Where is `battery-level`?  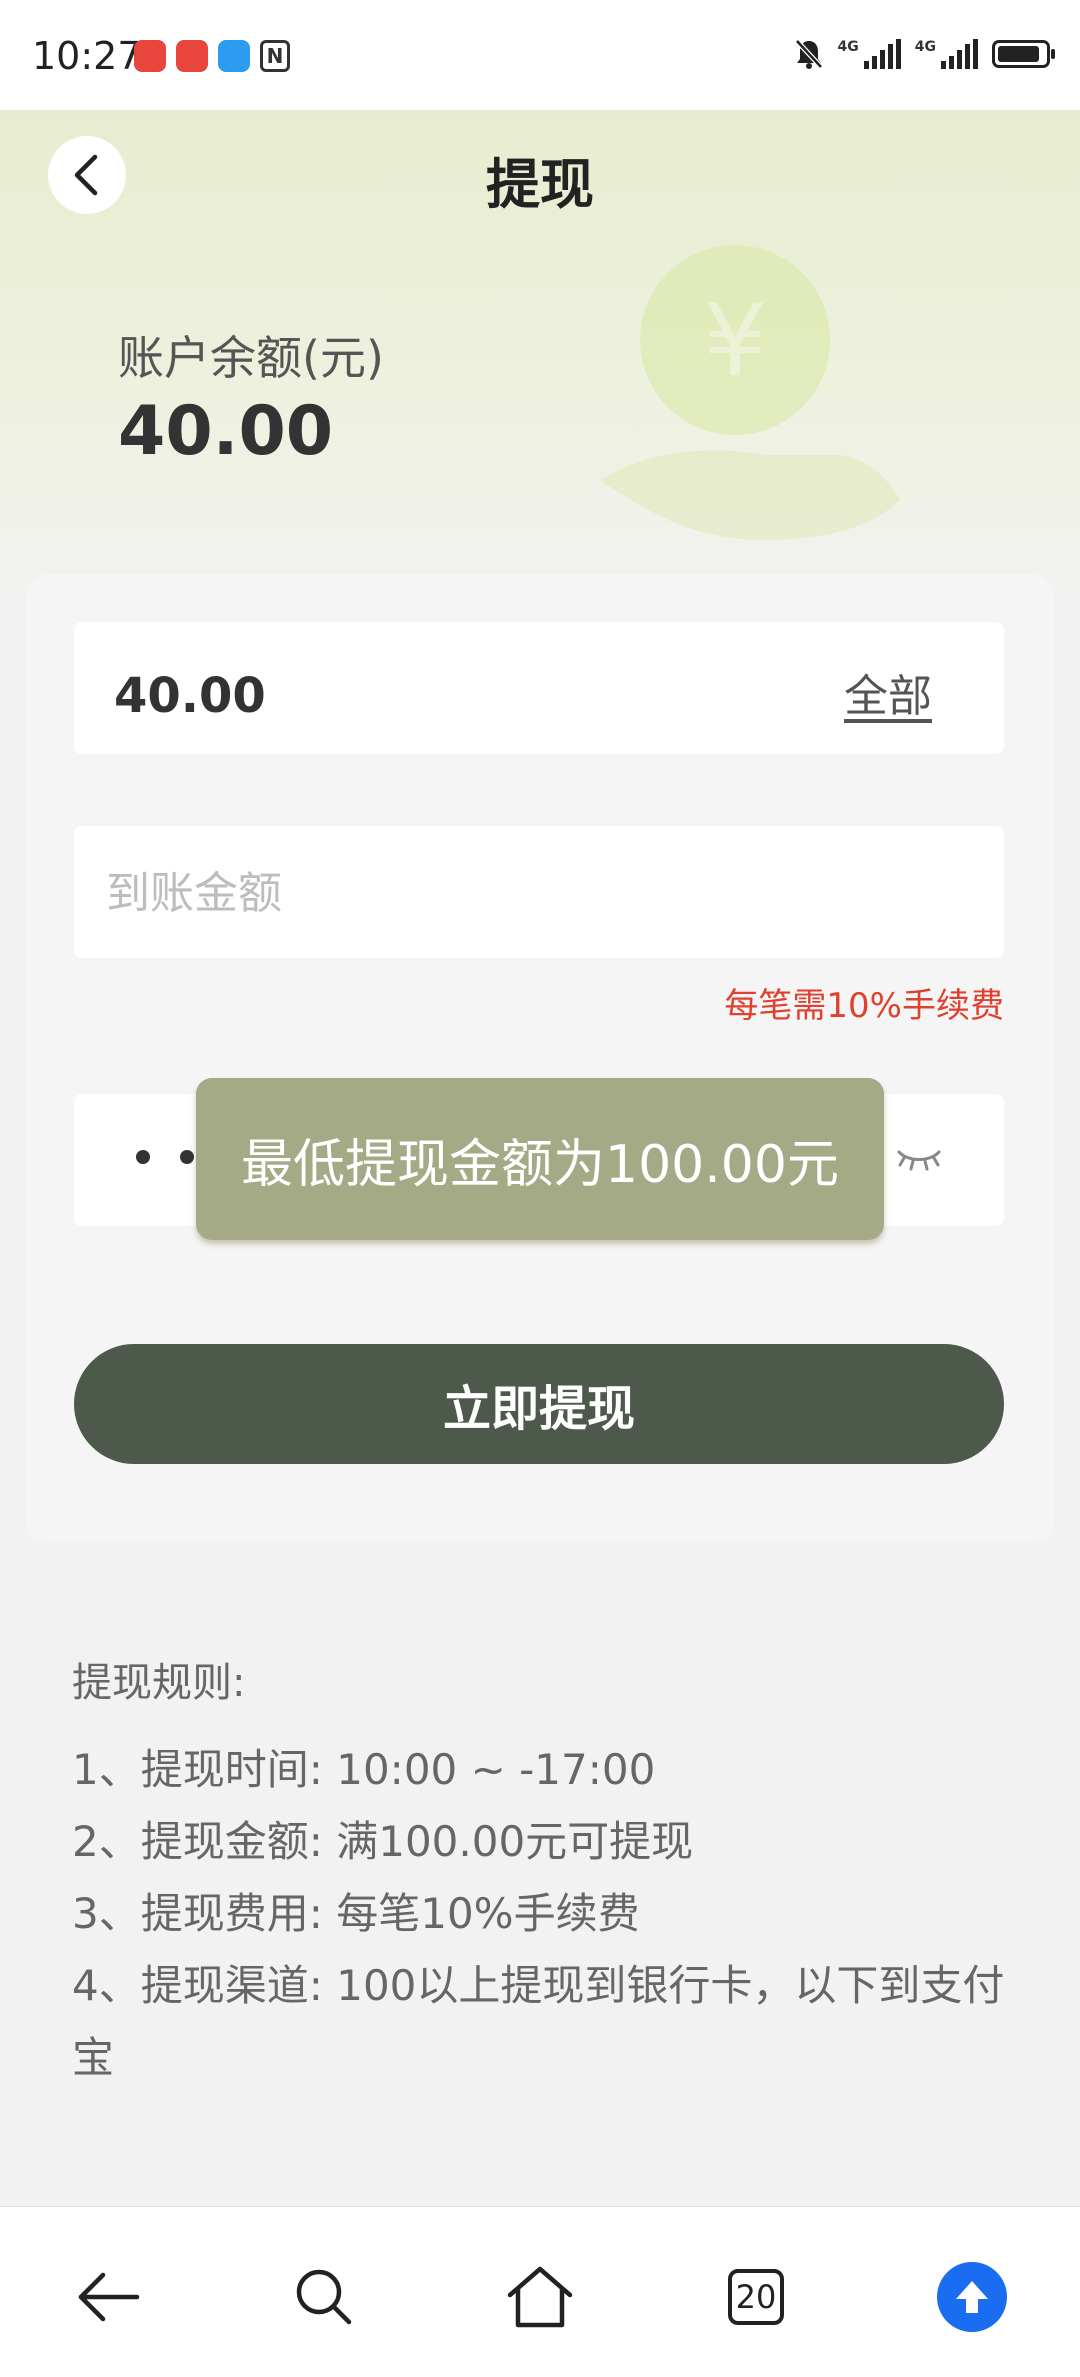 battery-level is located at coordinates (1018, 54).